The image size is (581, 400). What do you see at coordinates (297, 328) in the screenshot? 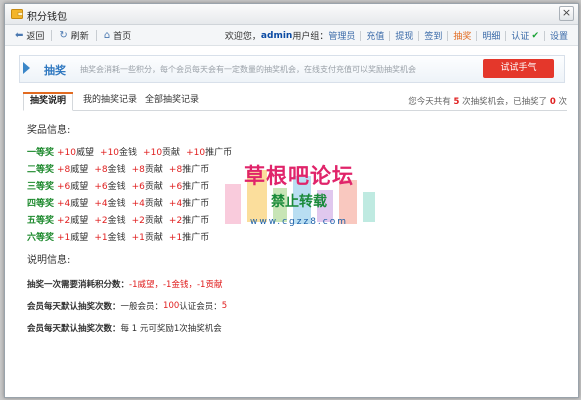
I see `payment-reward-info: 会员每天默认抽奖次数： 每 1 元可奖励1次抽奖机会` at bounding box center [297, 328].